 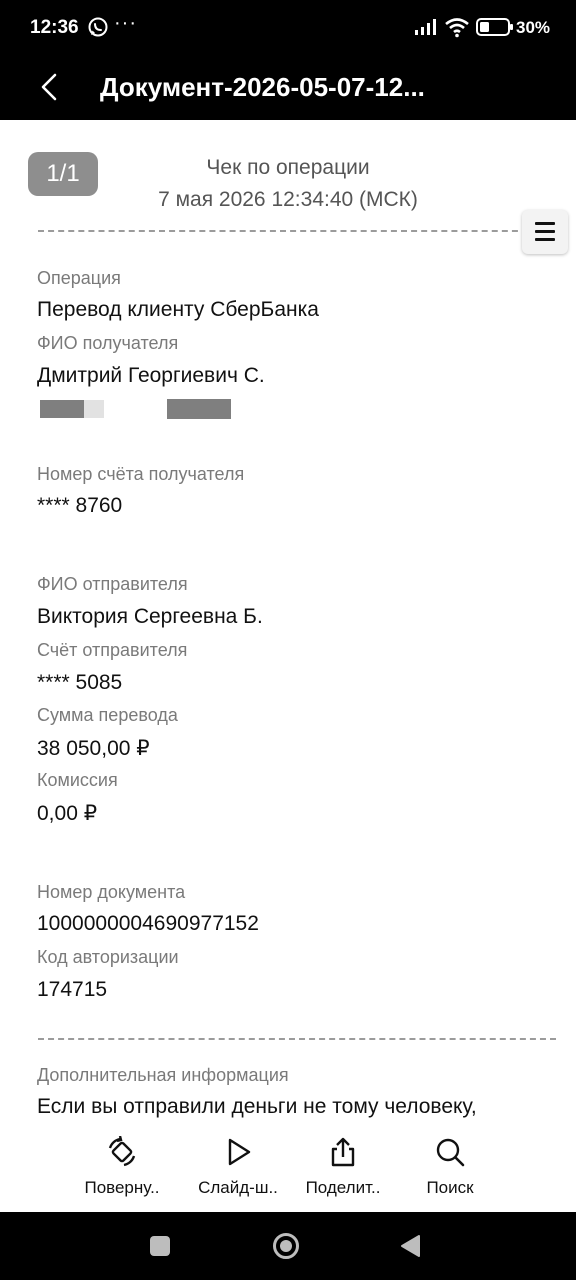 I want to click on field-label-recipient-name: ФИО получателя, so click(x=108, y=343).